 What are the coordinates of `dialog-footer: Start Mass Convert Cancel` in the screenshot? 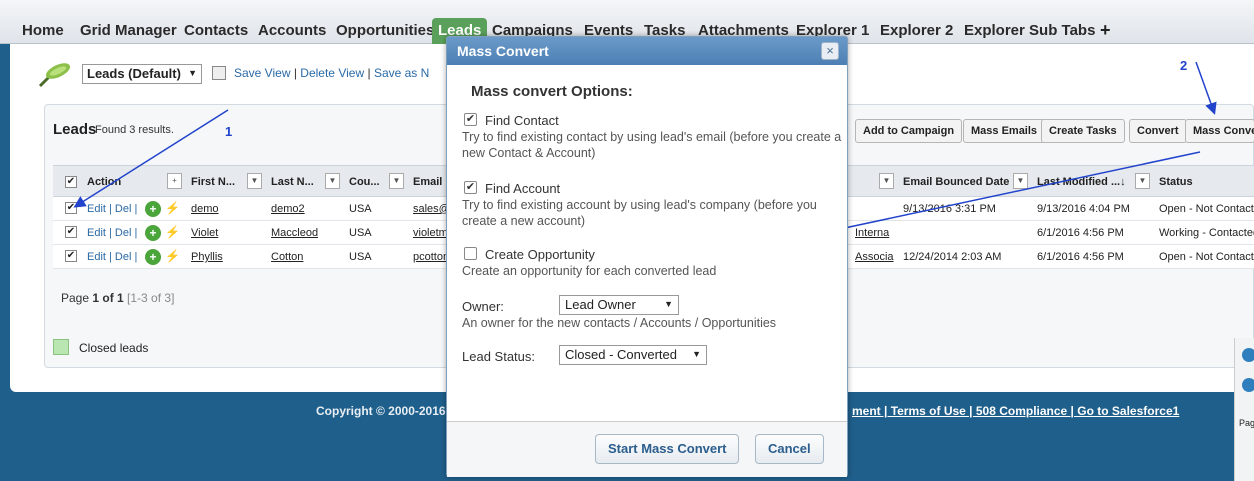 It's located at (647, 449).